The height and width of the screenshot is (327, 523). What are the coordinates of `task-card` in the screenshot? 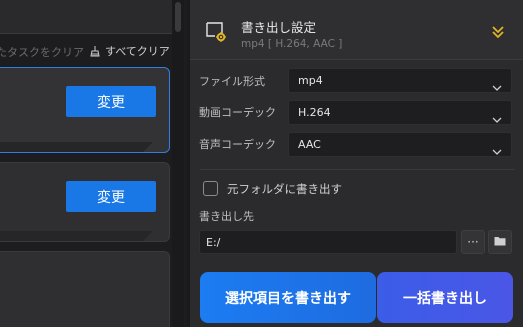 It's located at (85, 289).